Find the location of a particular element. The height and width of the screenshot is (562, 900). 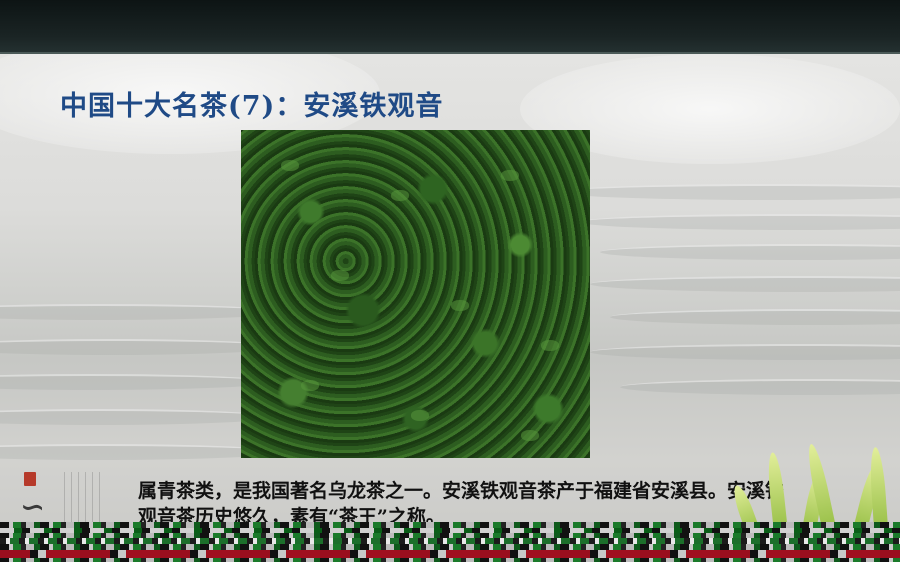

tea-calligraphy-icon: ∽ is located at coordinates (33, 507).